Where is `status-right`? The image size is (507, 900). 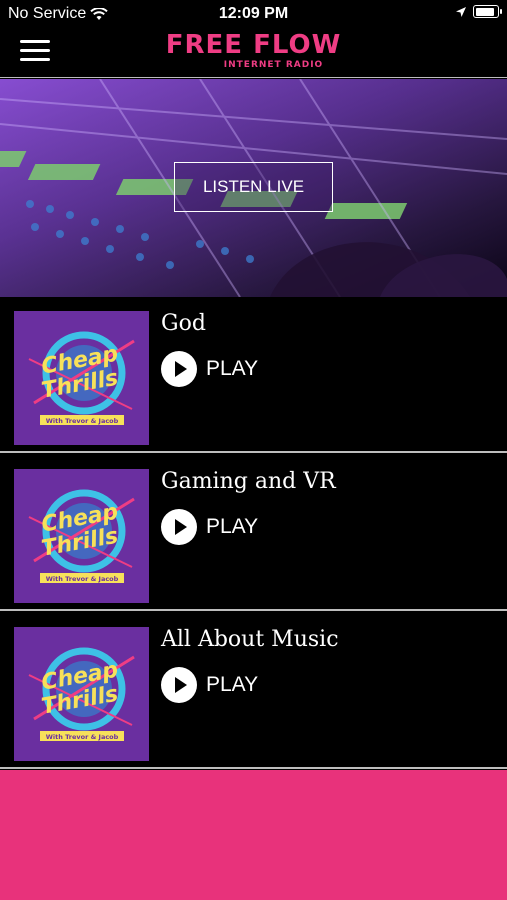
status-right is located at coordinates (478, 11).